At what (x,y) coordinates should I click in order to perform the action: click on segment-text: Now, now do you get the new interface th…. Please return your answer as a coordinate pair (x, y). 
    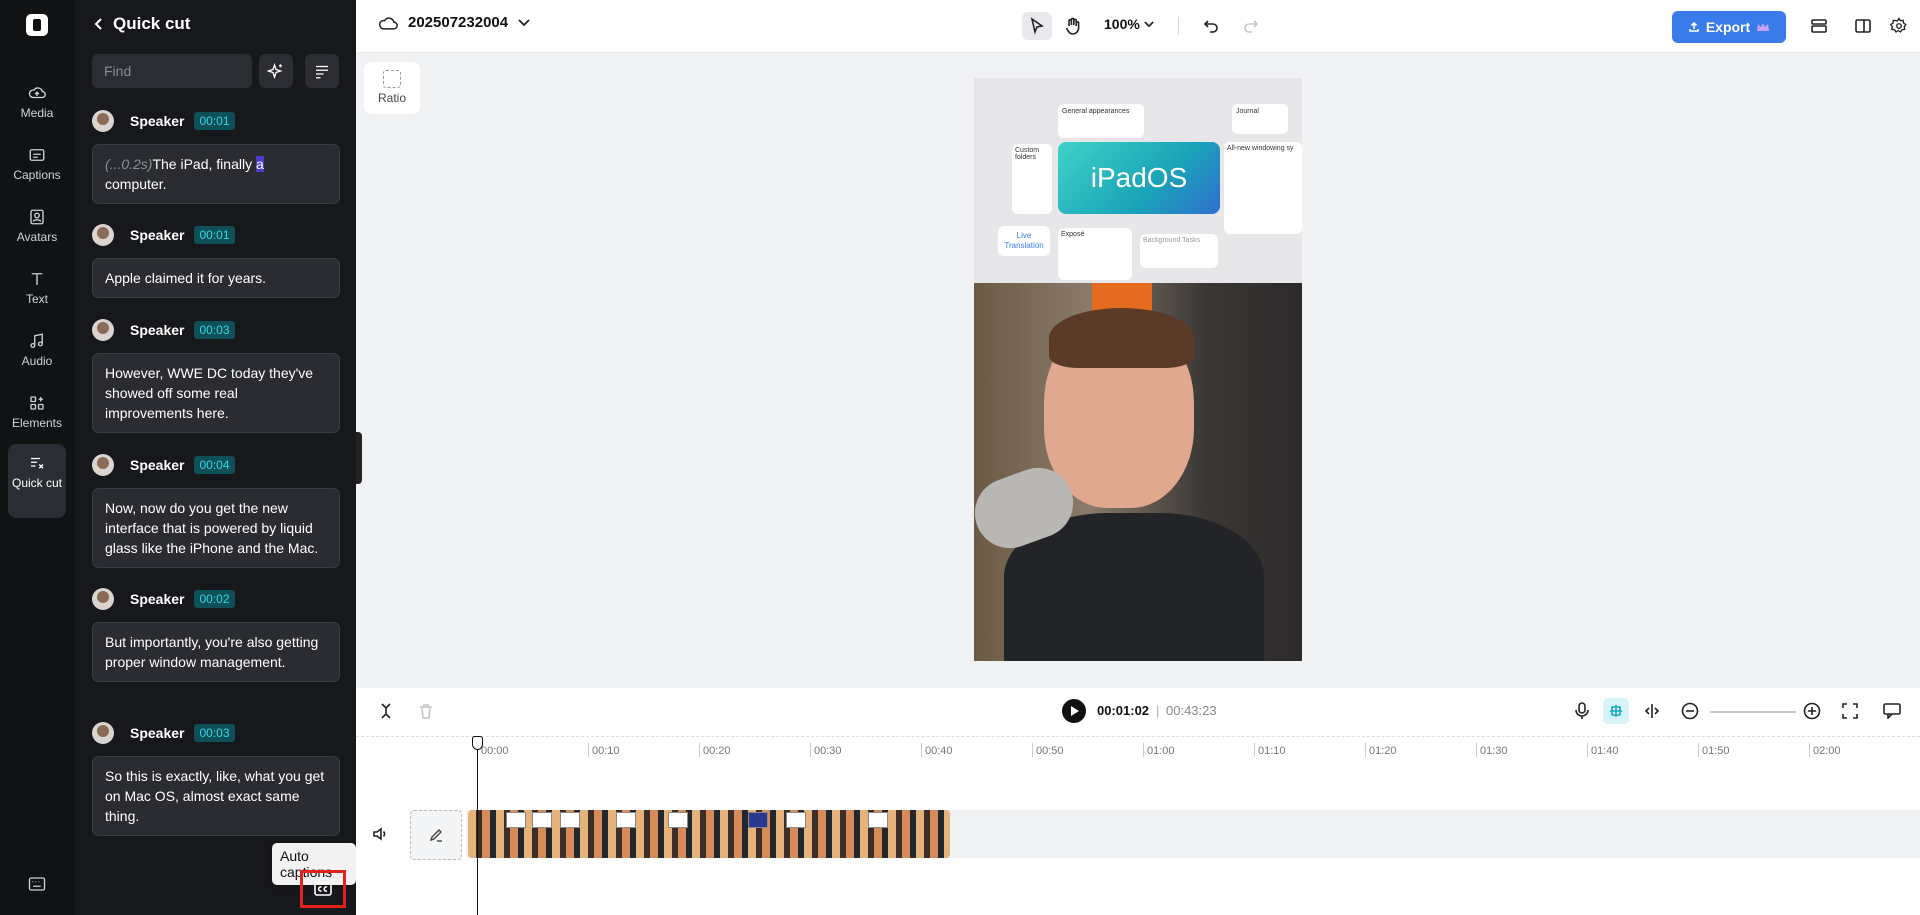
    Looking at the image, I should click on (216, 528).